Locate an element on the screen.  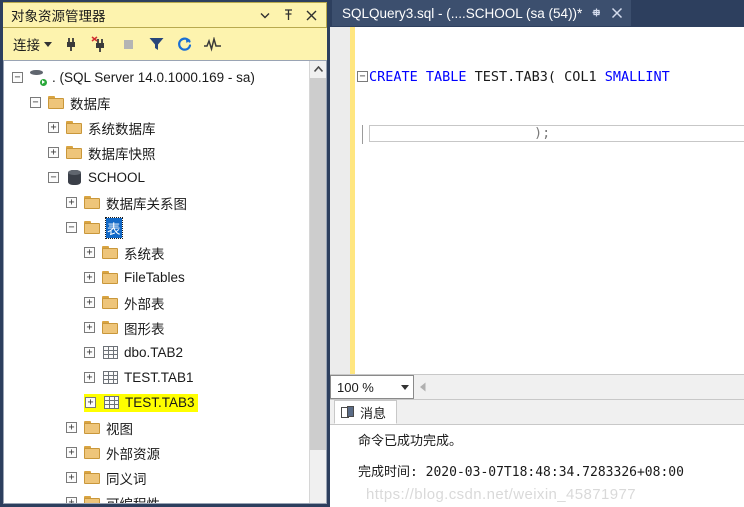
tree-node: + 视图 is located at coordinates (156, 427).